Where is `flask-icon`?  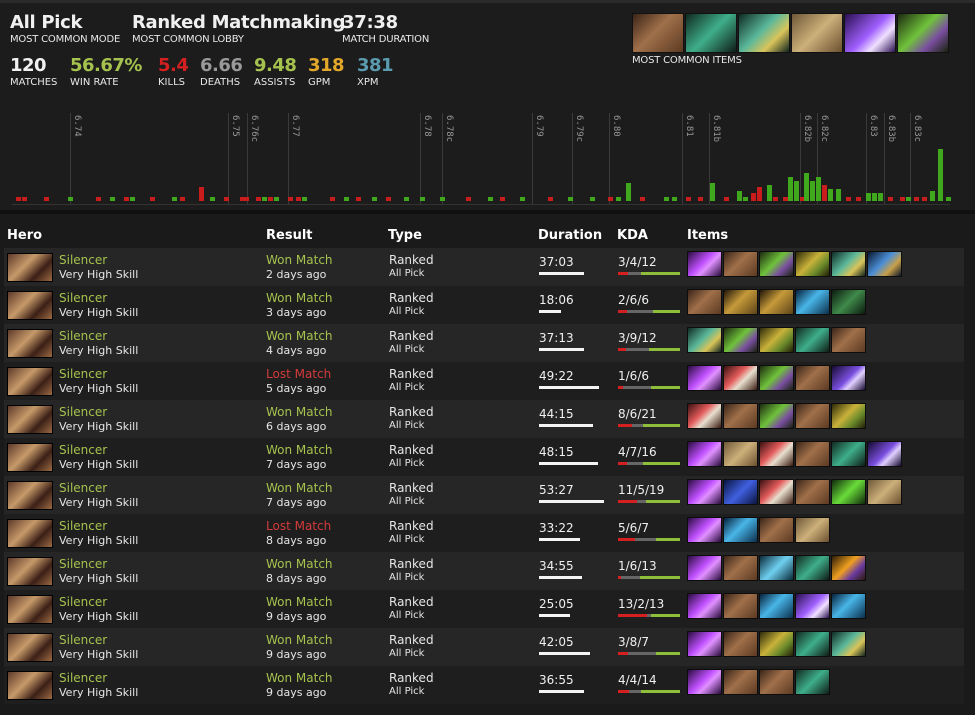
flask-icon is located at coordinates (848, 568).